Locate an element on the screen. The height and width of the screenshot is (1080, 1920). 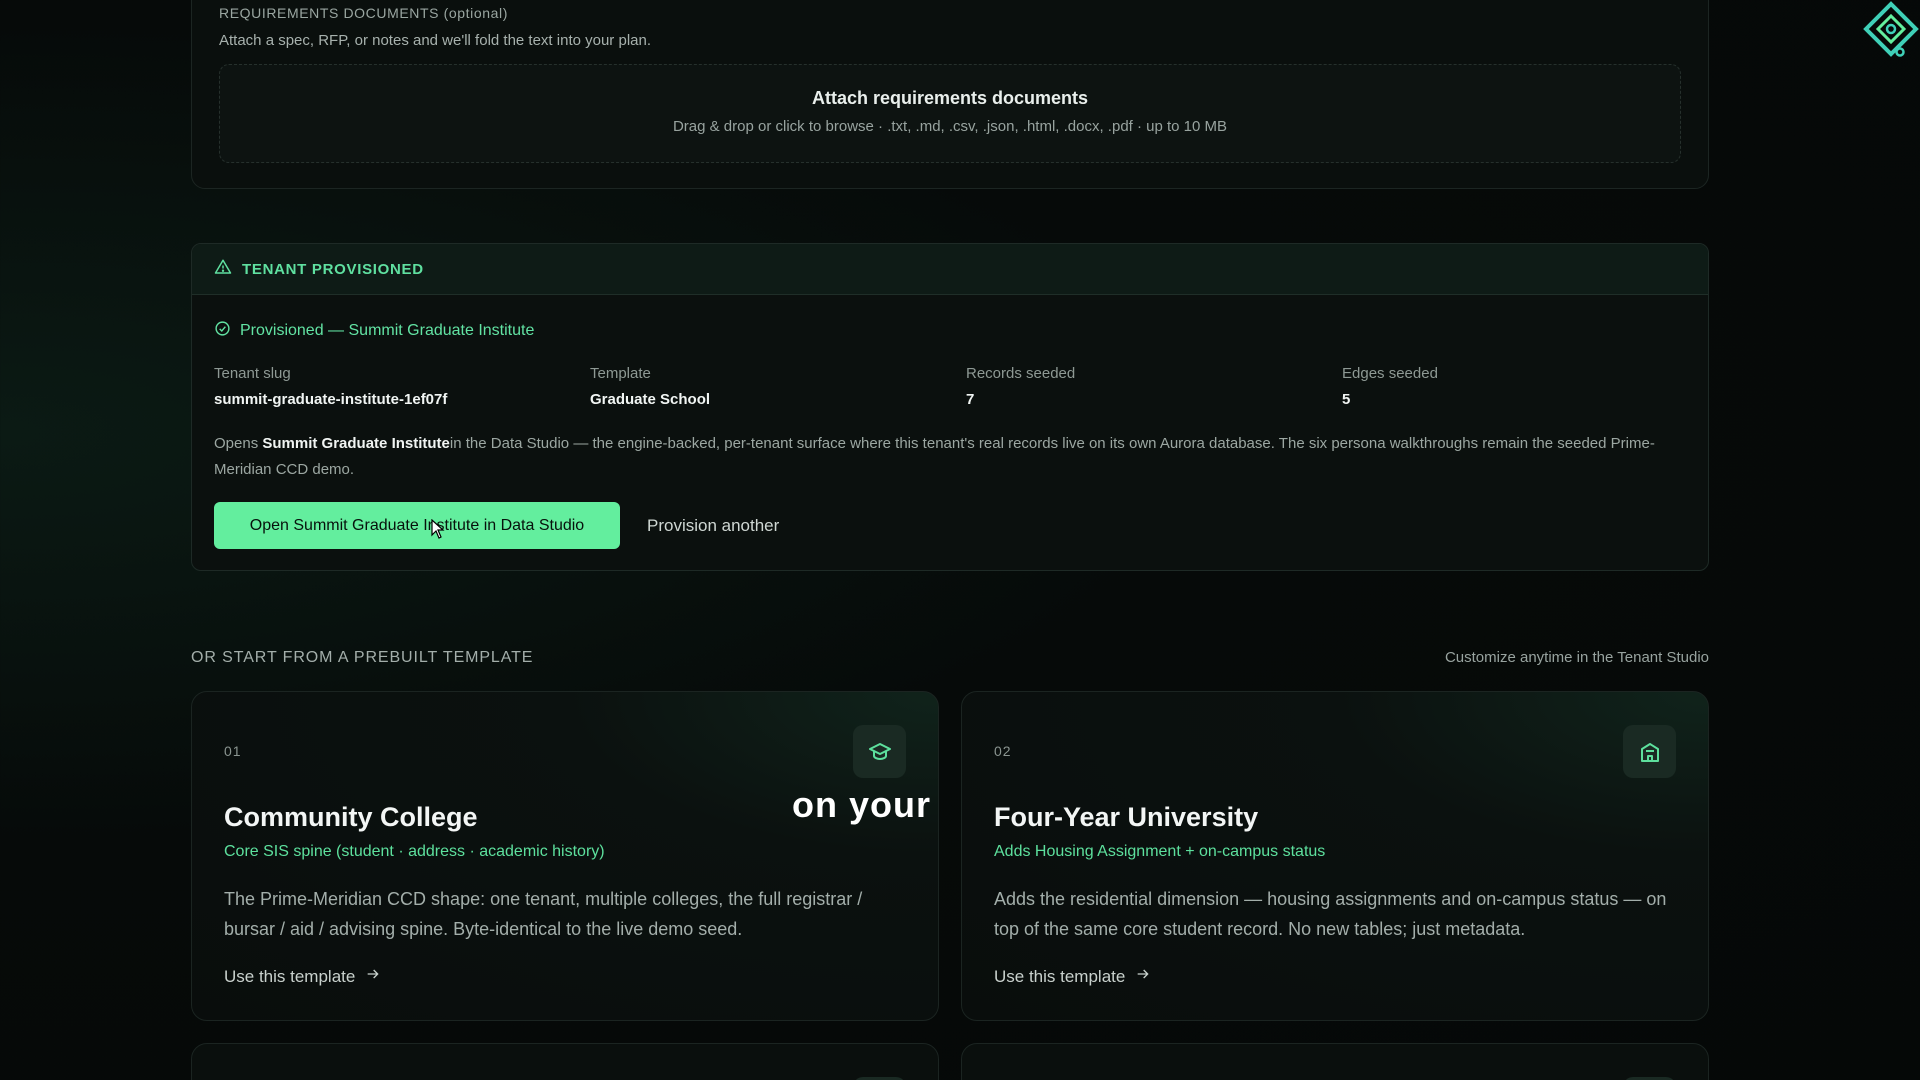
meta-value: 7 is located at coordinates (970, 399).